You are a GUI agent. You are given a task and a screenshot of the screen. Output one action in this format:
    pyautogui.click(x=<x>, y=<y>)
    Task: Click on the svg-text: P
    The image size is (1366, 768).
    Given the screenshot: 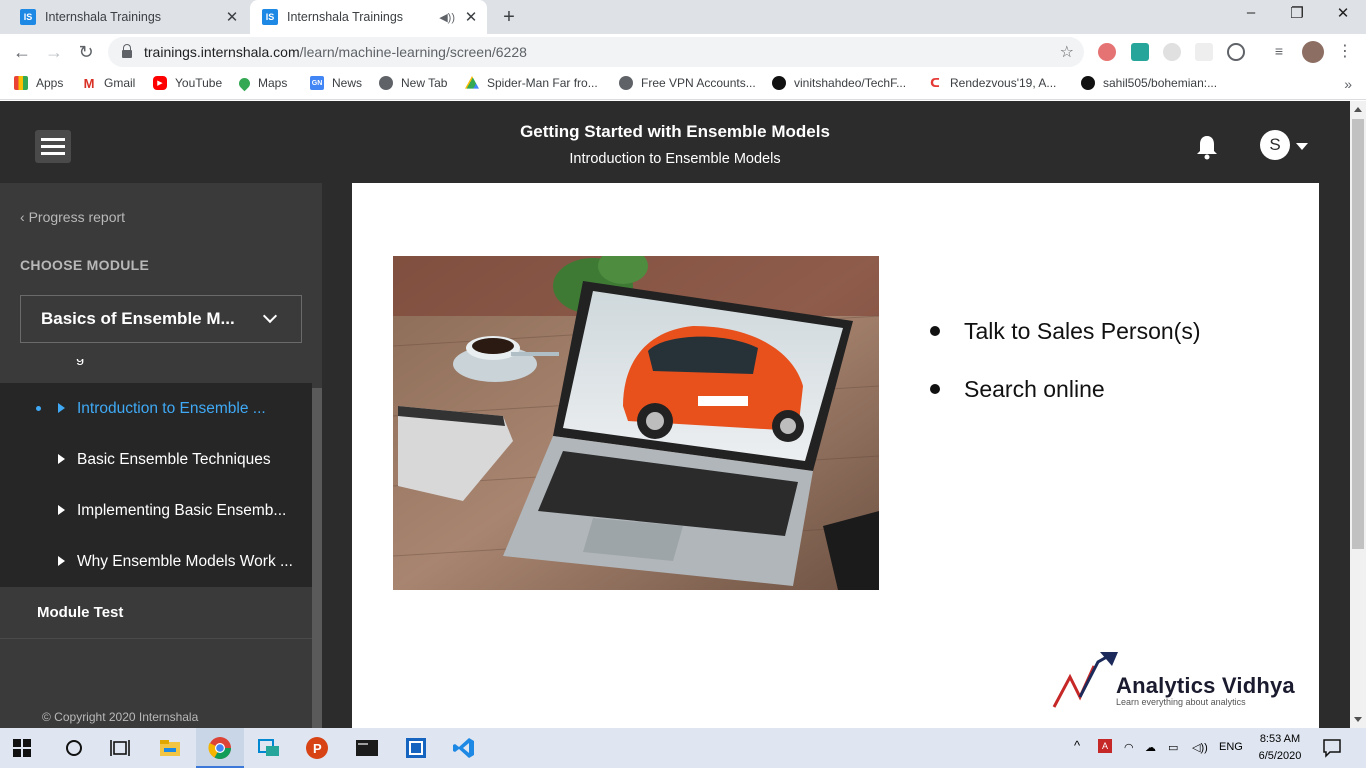 What is the action you would take?
    pyautogui.click(x=317, y=748)
    